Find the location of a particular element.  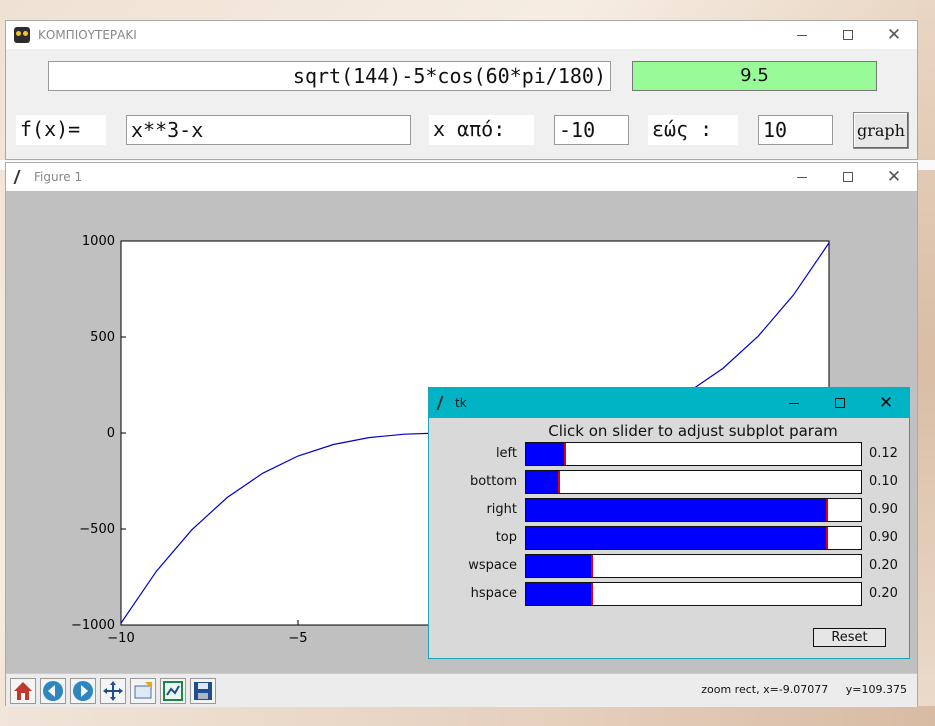

slider-value: 0.12 is located at coordinates (883, 453).